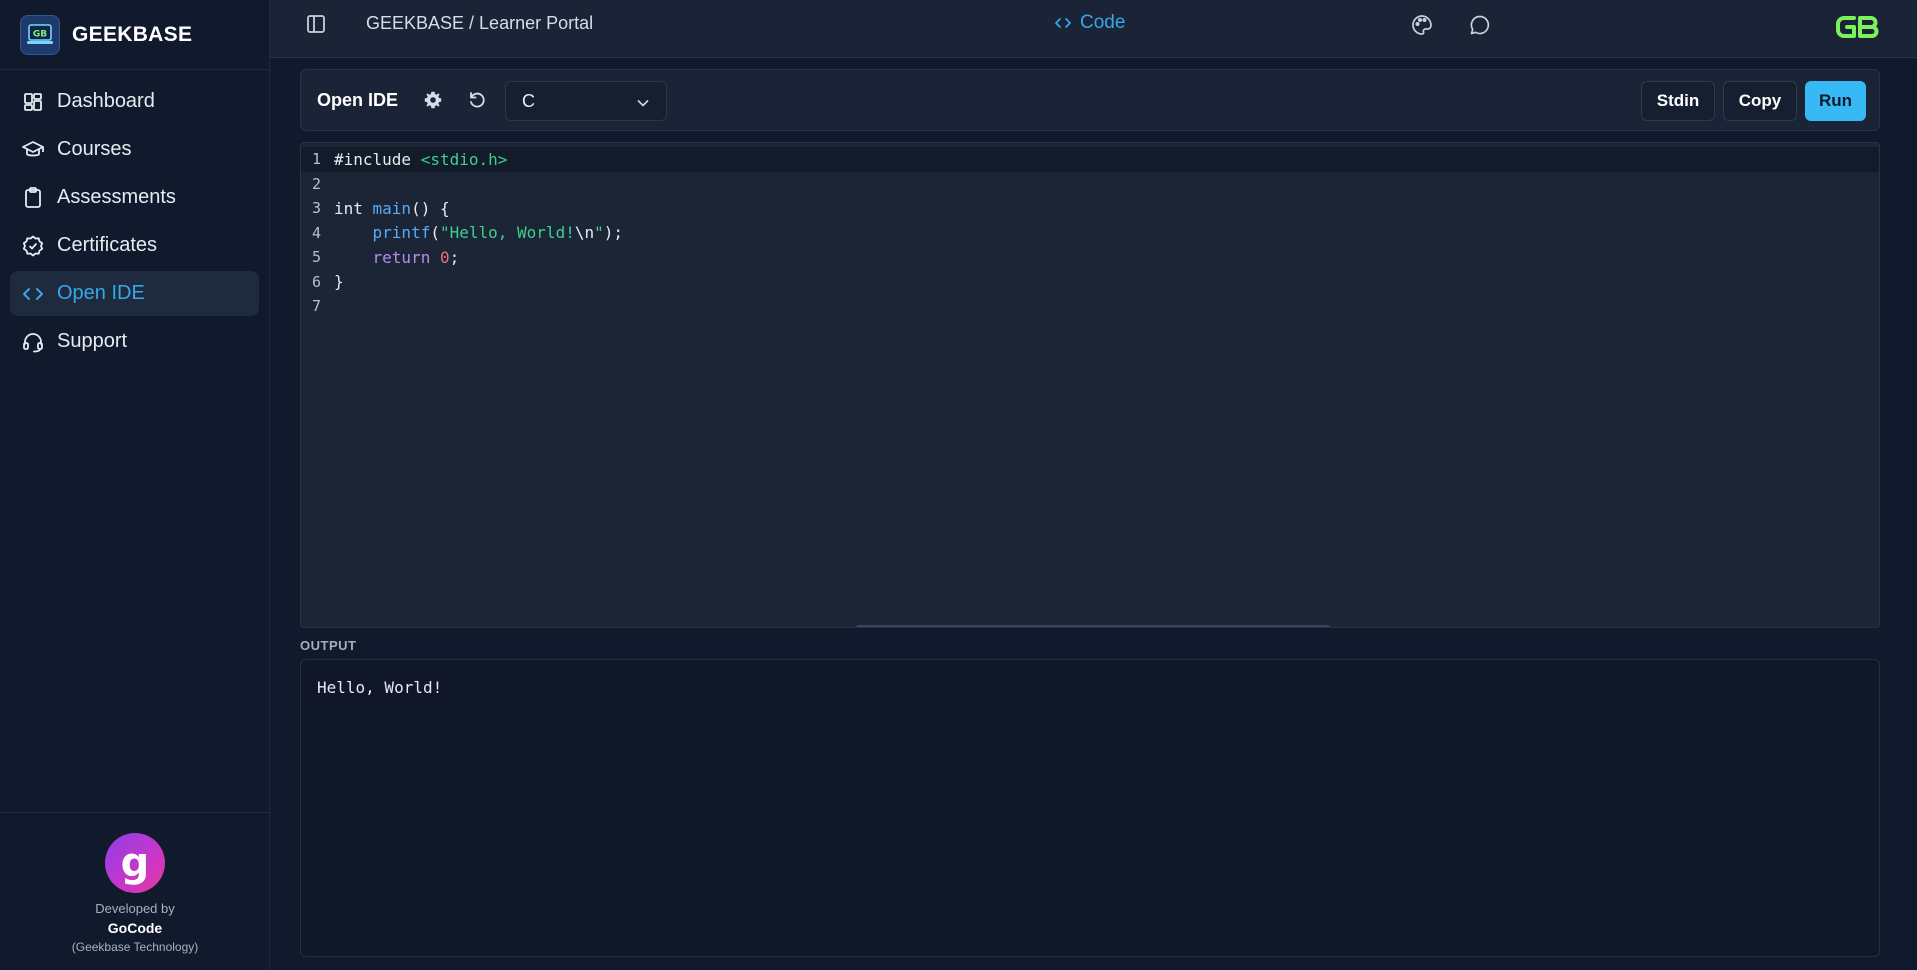 The image size is (1917, 970). I want to click on code-token: \n, so click(584, 233).